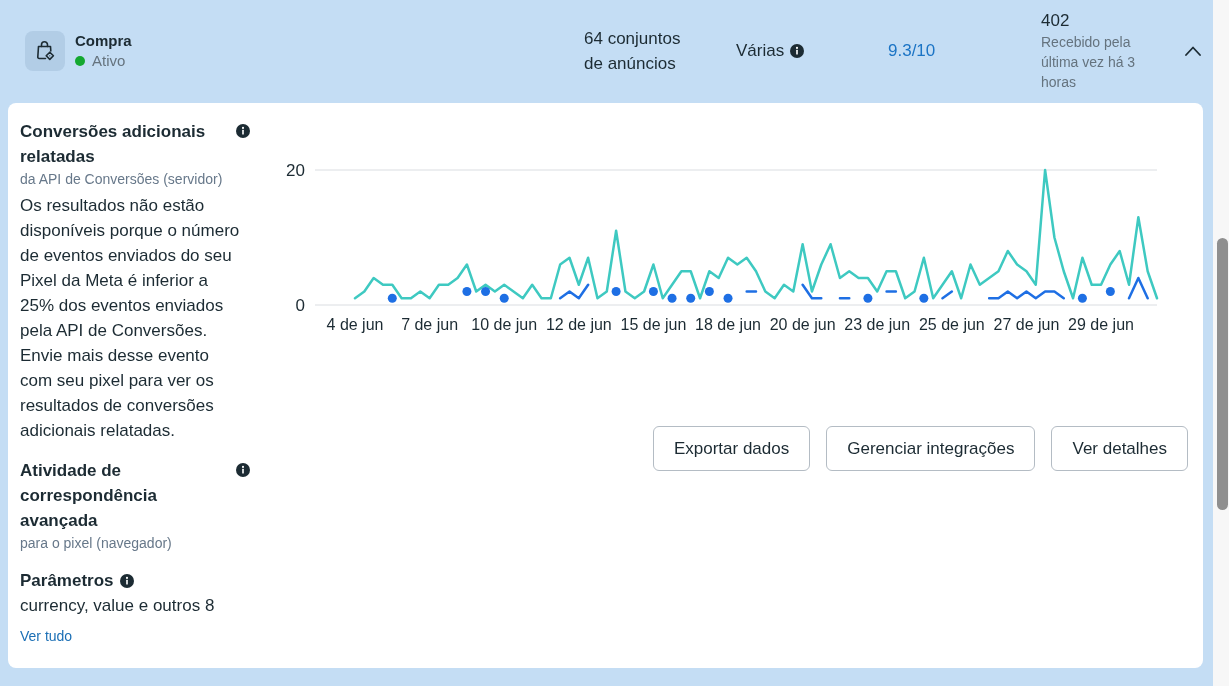  What do you see at coordinates (130, 318) in the screenshot?
I see `description-text: Os resultados não estão disponíveis porque o número de eventos enviados do seu Pixel da Meta é inferior a 25% dos eventos enviados pela API de Conversões. Envie mais desse evento com seu pixel para ver os resultados de conversões adicionais relatadas.` at bounding box center [130, 318].